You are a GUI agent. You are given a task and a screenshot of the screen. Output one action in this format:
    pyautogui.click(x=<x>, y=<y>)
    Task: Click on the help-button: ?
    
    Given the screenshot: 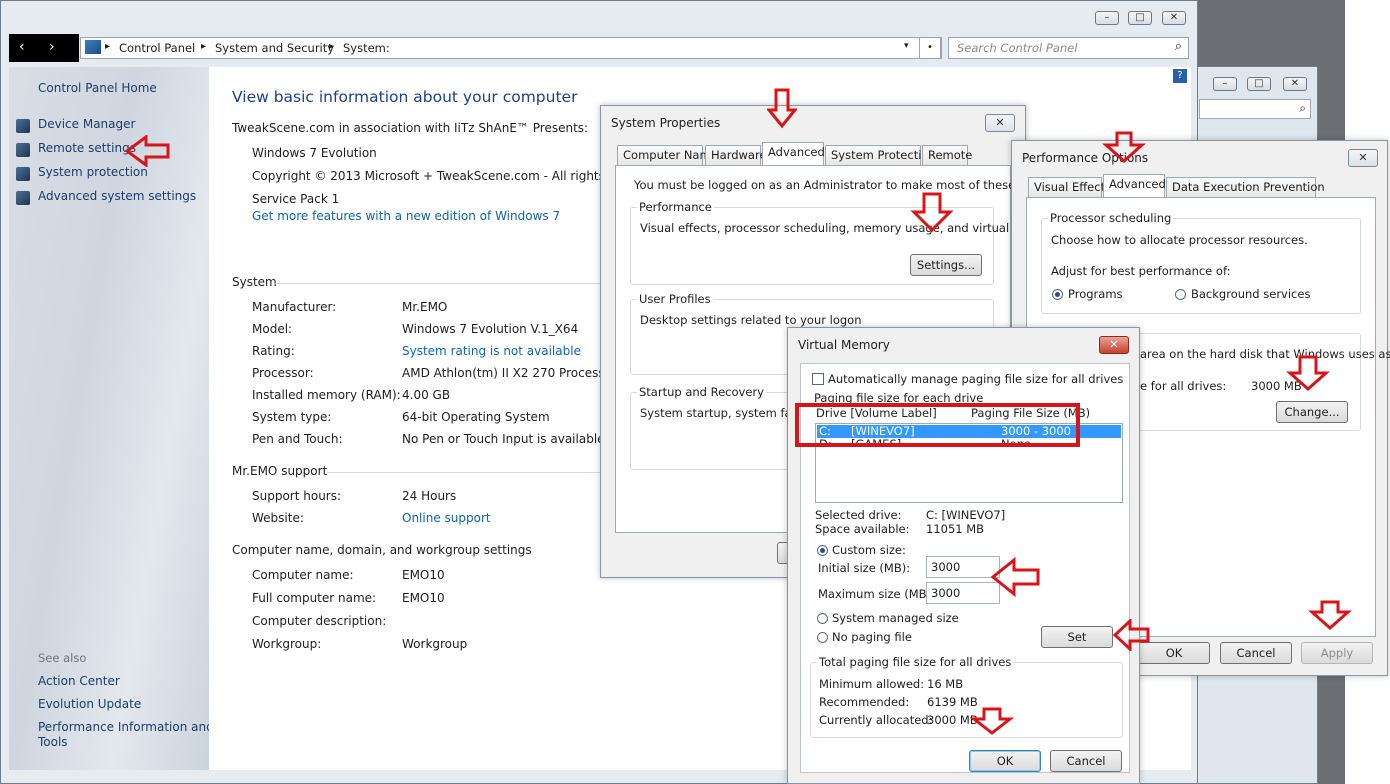 What is the action you would take?
    pyautogui.click(x=1180, y=76)
    